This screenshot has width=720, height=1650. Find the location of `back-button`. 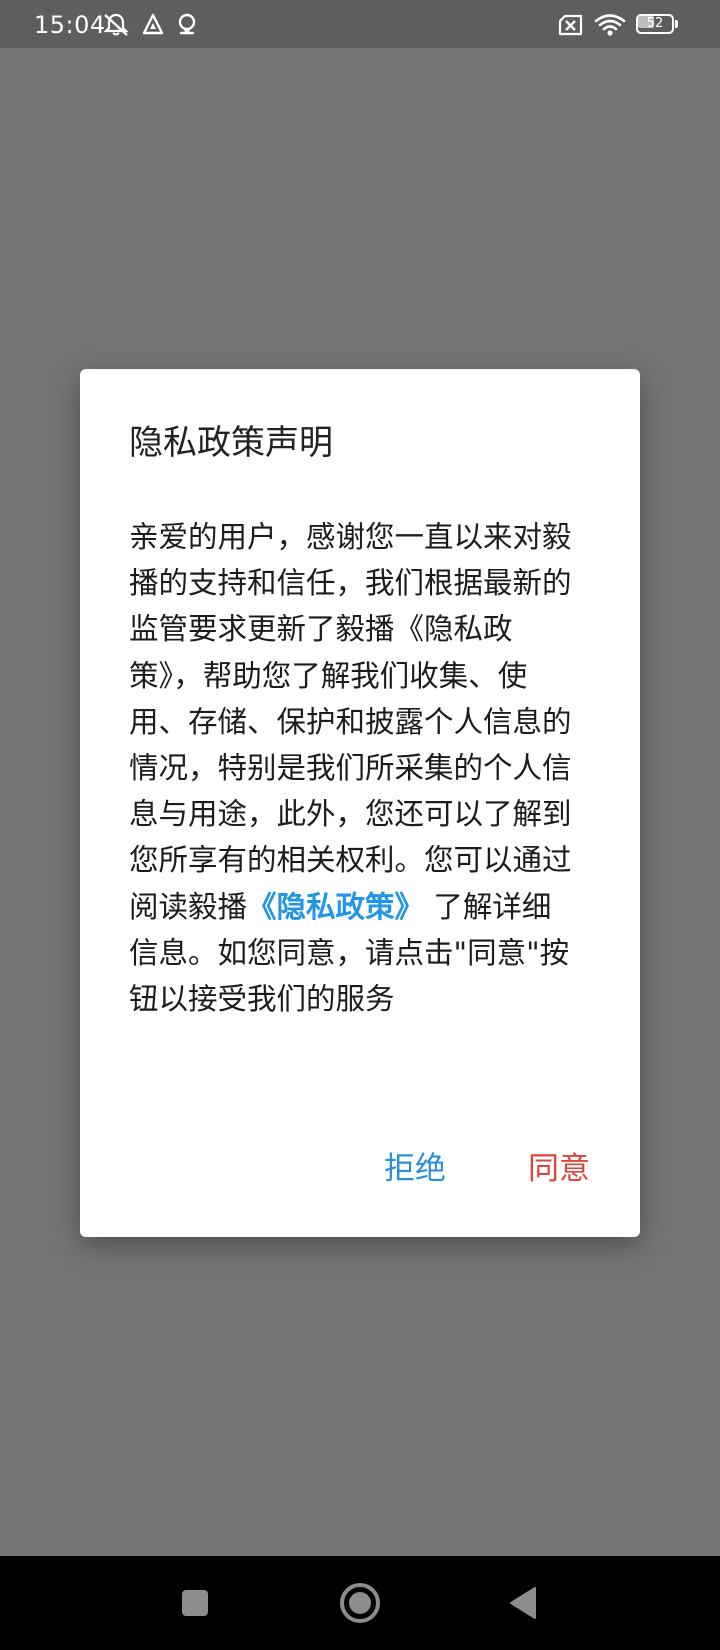

back-button is located at coordinates (523, 1603).